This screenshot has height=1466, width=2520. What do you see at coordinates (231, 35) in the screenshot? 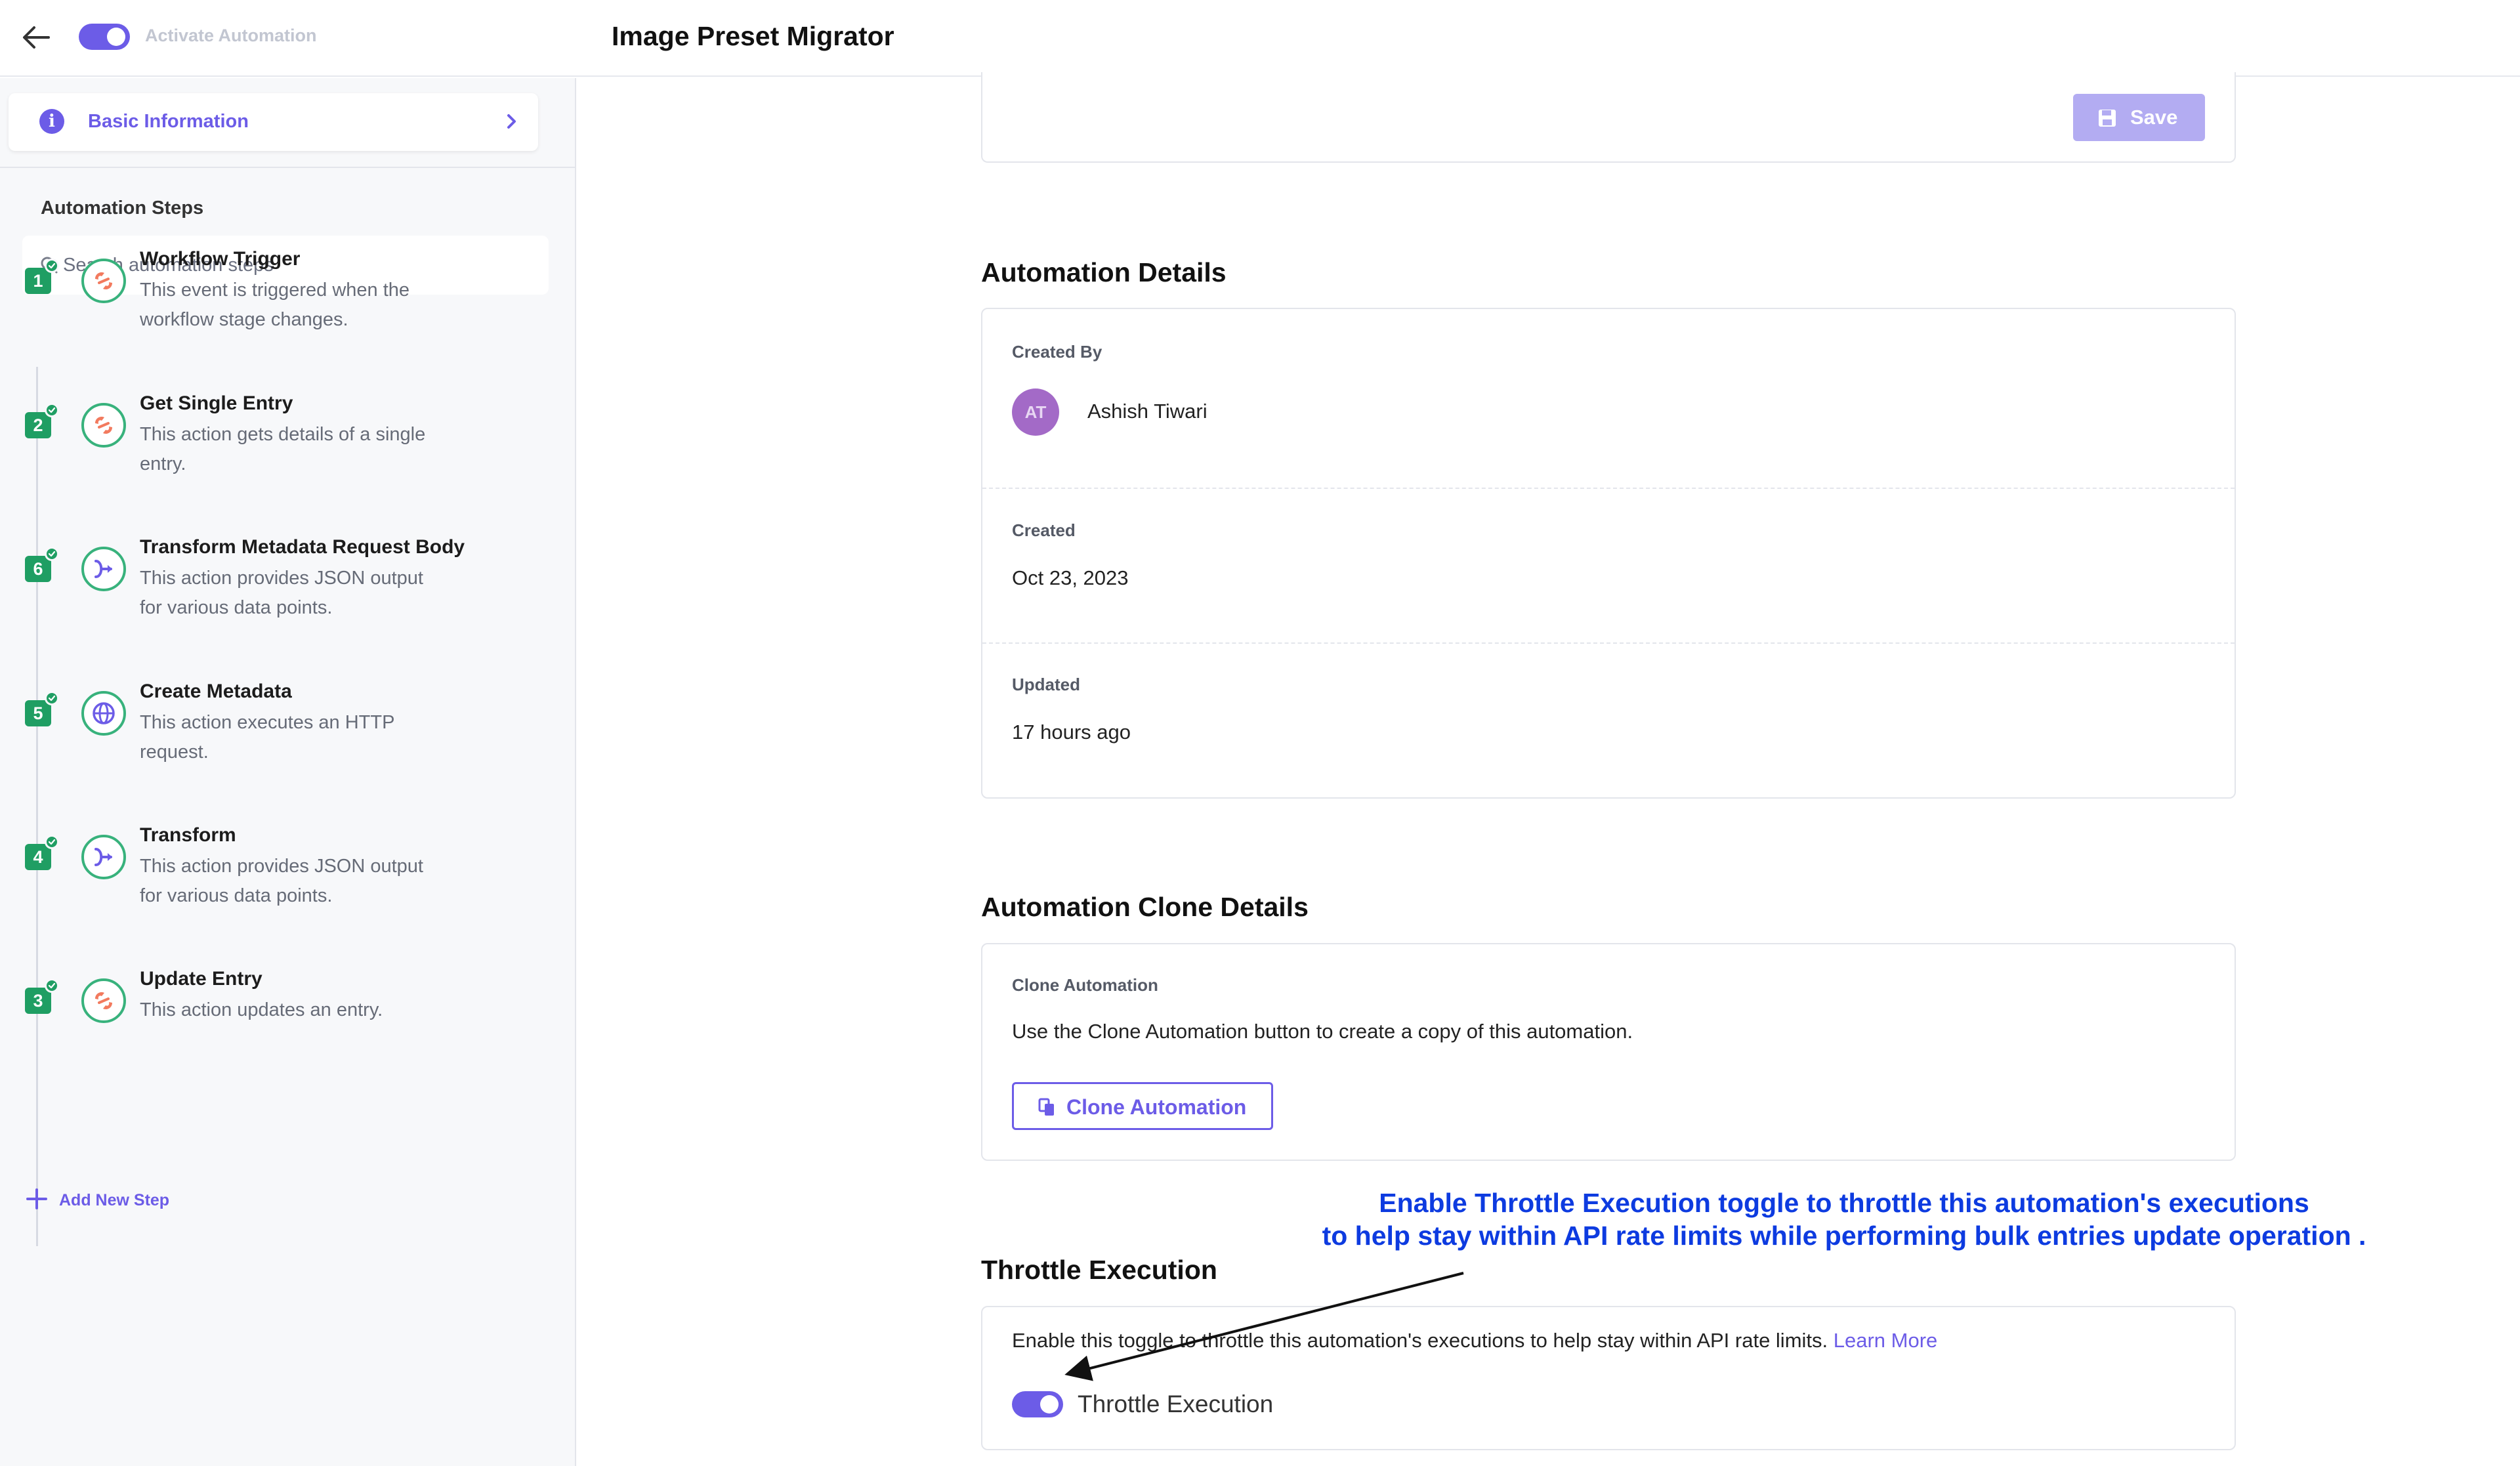
I see `activate-automation-label: Activate Automation` at bounding box center [231, 35].